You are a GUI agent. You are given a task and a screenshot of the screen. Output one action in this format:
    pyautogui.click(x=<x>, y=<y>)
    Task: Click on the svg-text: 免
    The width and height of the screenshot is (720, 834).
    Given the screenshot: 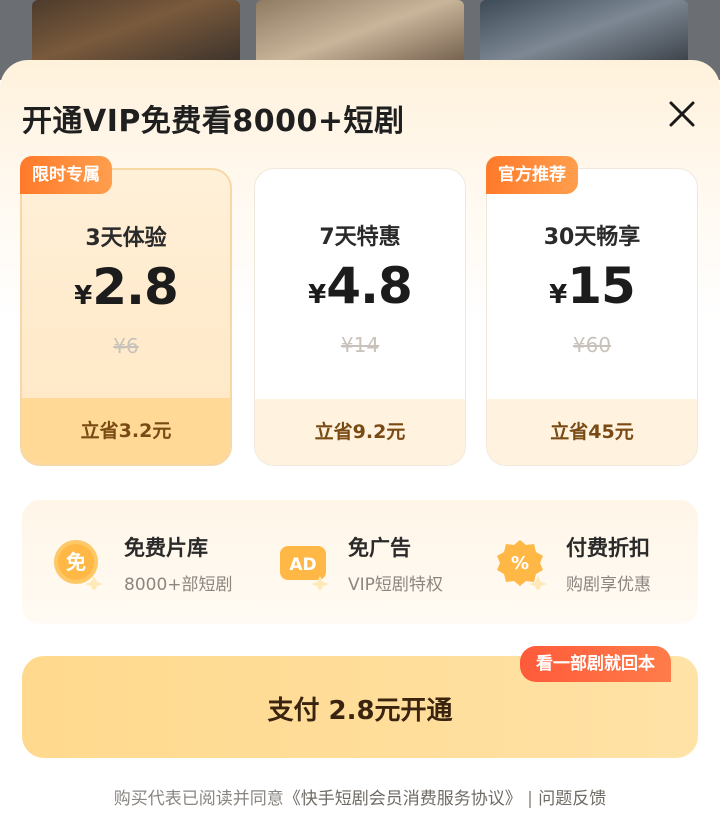 What is the action you would take?
    pyautogui.click(x=76, y=562)
    